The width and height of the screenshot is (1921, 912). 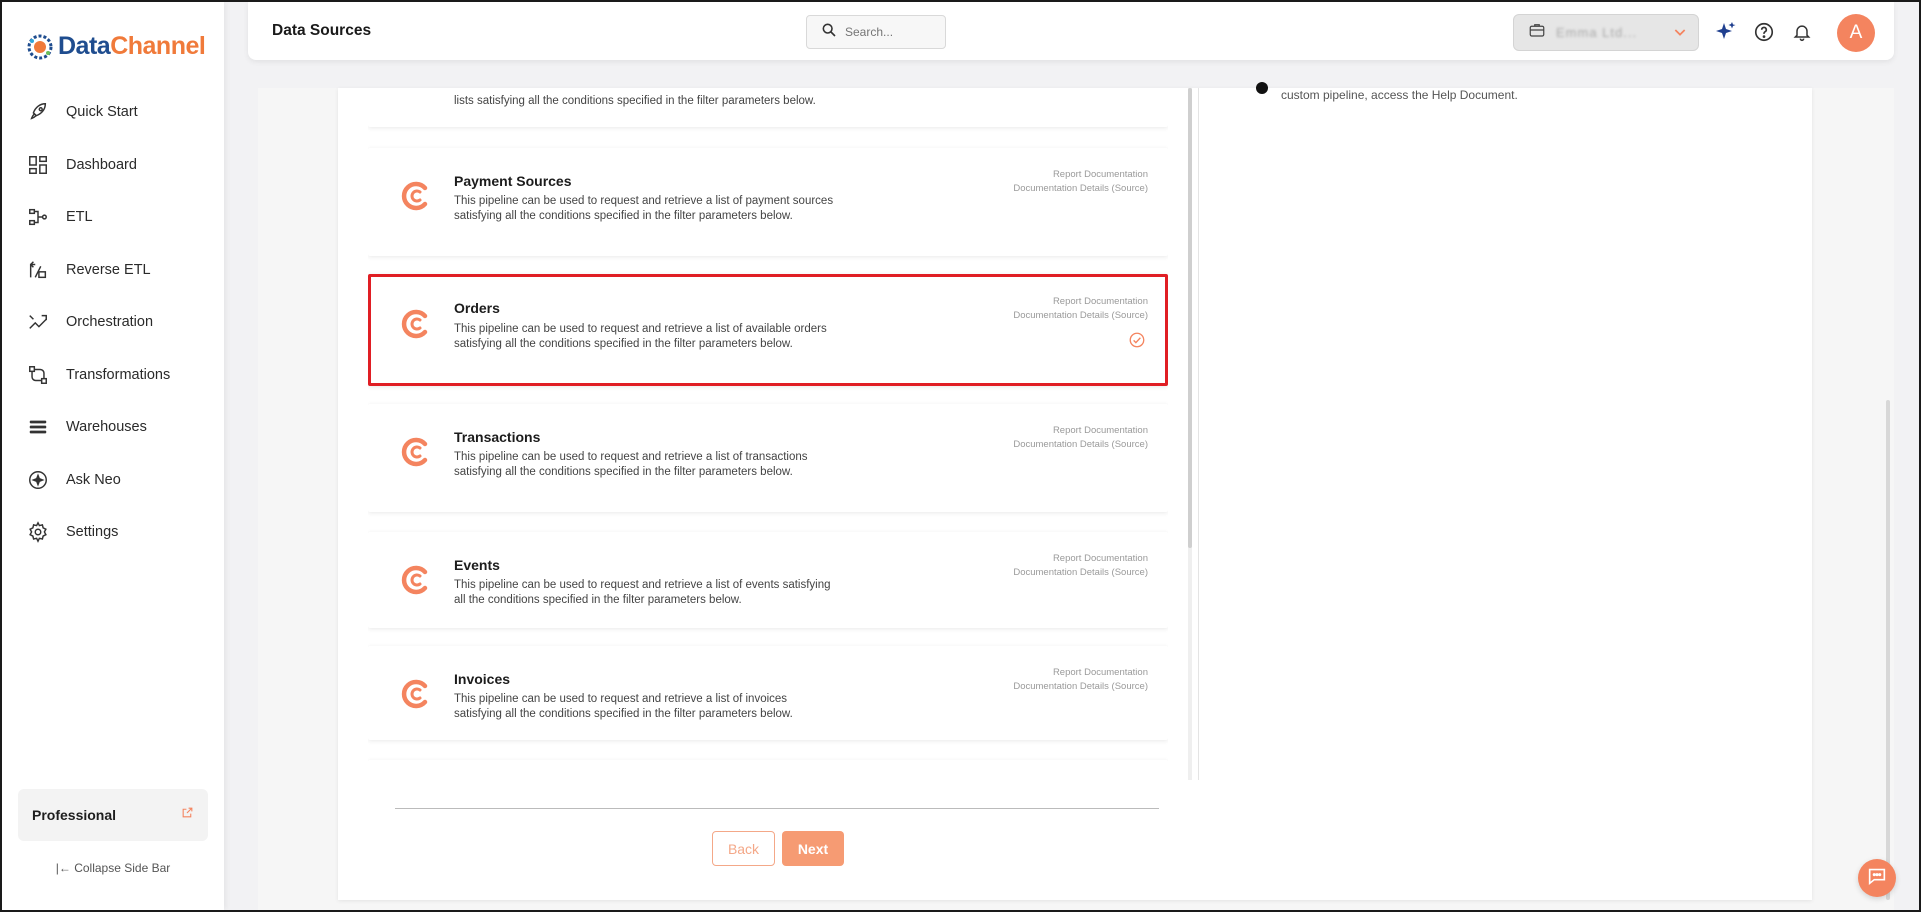 What do you see at coordinates (1856, 33) in the screenshot?
I see `avatar: A` at bounding box center [1856, 33].